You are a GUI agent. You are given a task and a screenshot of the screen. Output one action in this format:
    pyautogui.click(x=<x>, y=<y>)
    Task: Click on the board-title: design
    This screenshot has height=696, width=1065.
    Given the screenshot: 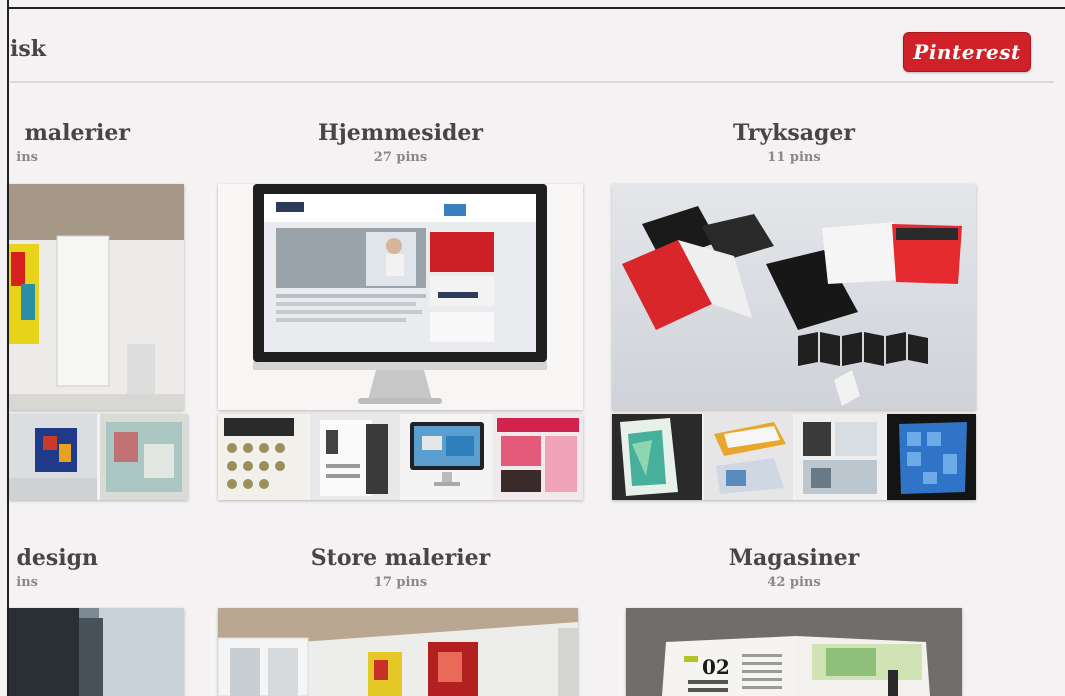 What is the action you would take?
    pyautogui.click(x=50, y=558)
    